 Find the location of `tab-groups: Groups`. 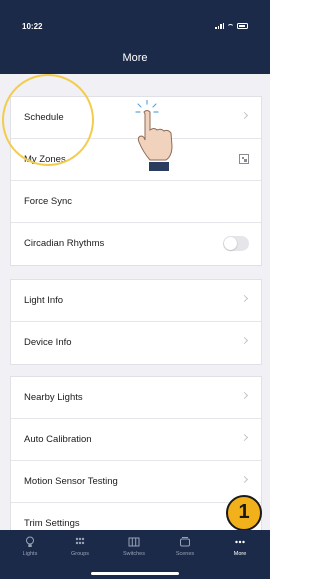

tab-groups: Groups is located at coordinates (80, 546).